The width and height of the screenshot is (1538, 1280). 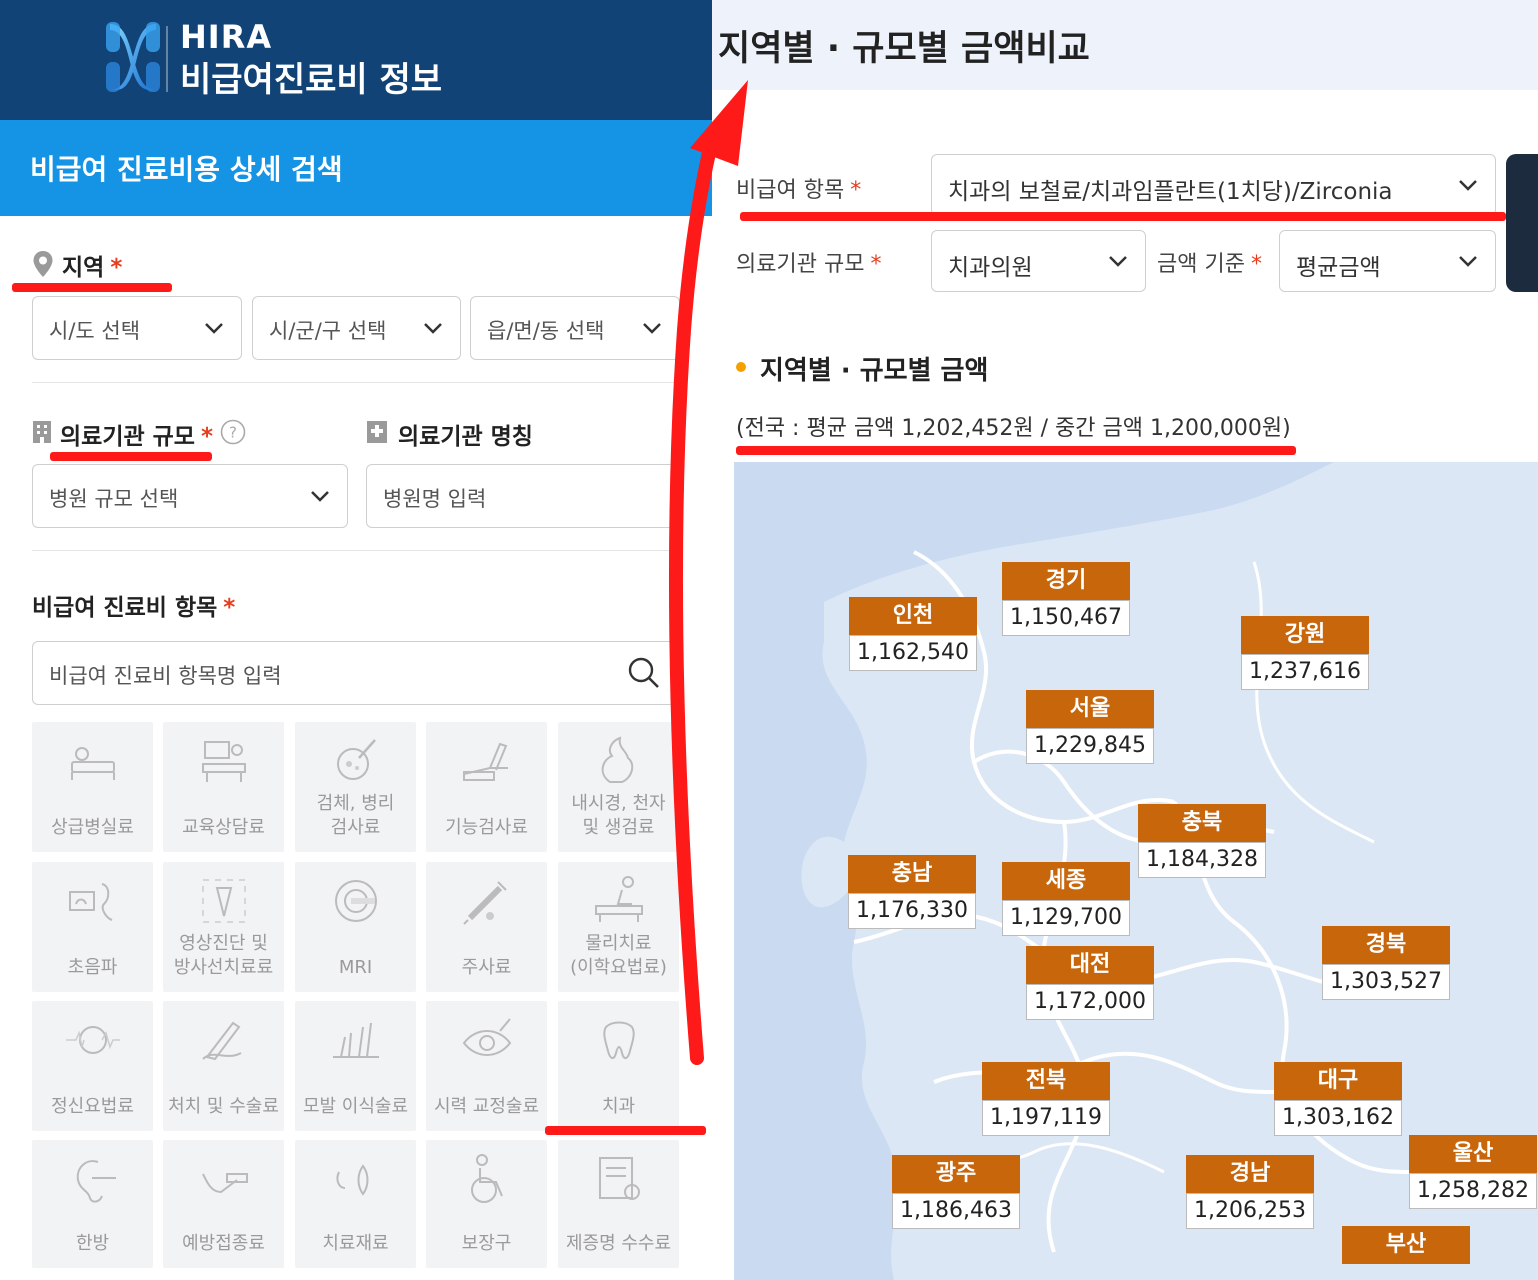 I want to click on item-category-tile: 한방, so click(x=92, y=1204).